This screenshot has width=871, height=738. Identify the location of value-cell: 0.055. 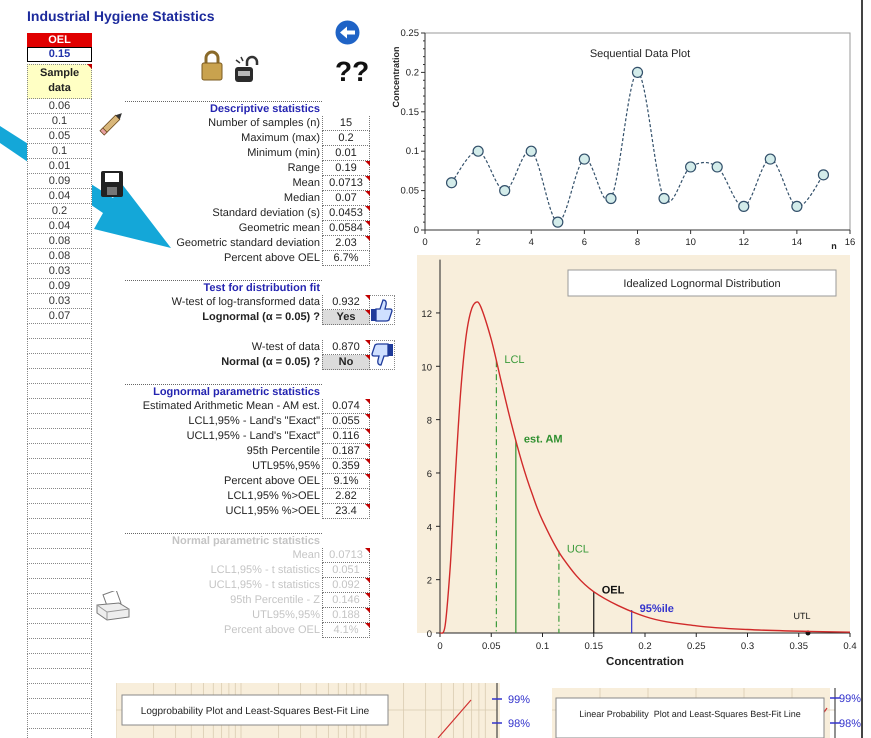
(346, 421).